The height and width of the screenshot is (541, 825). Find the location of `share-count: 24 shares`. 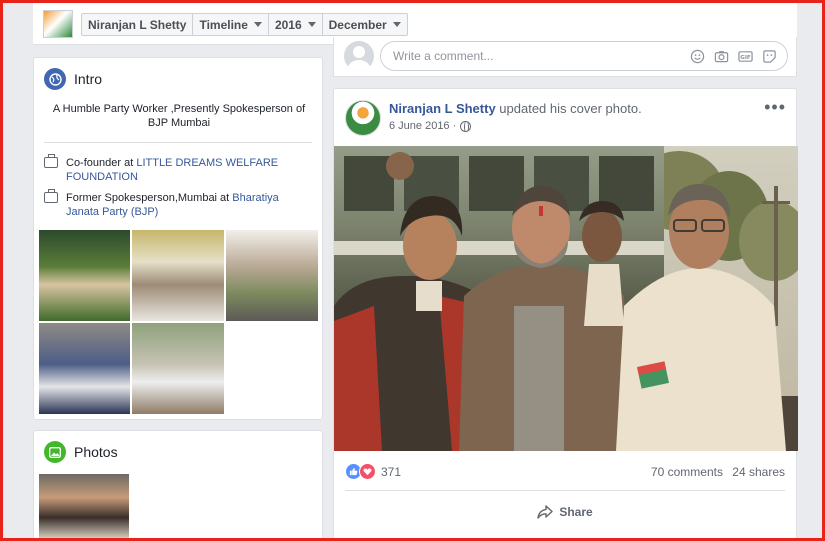

share-count: 24 shares is located at coordinates (758, 472).